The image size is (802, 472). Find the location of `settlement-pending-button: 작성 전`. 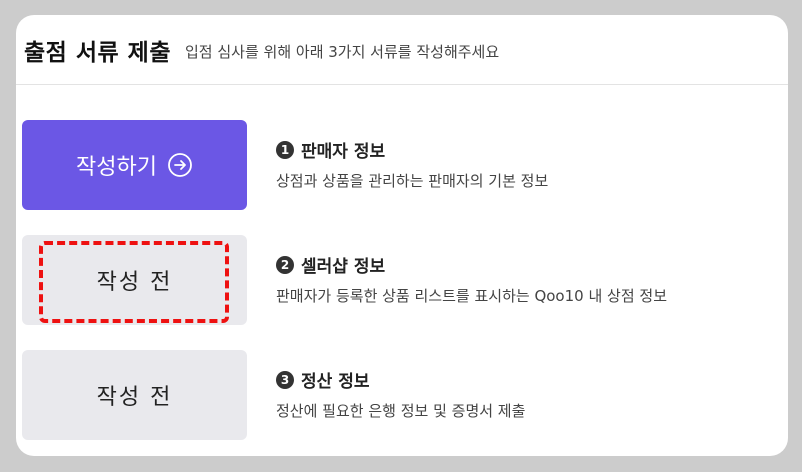

settlement-pending-button: 작성 전 is located at coordinates (134, 395).